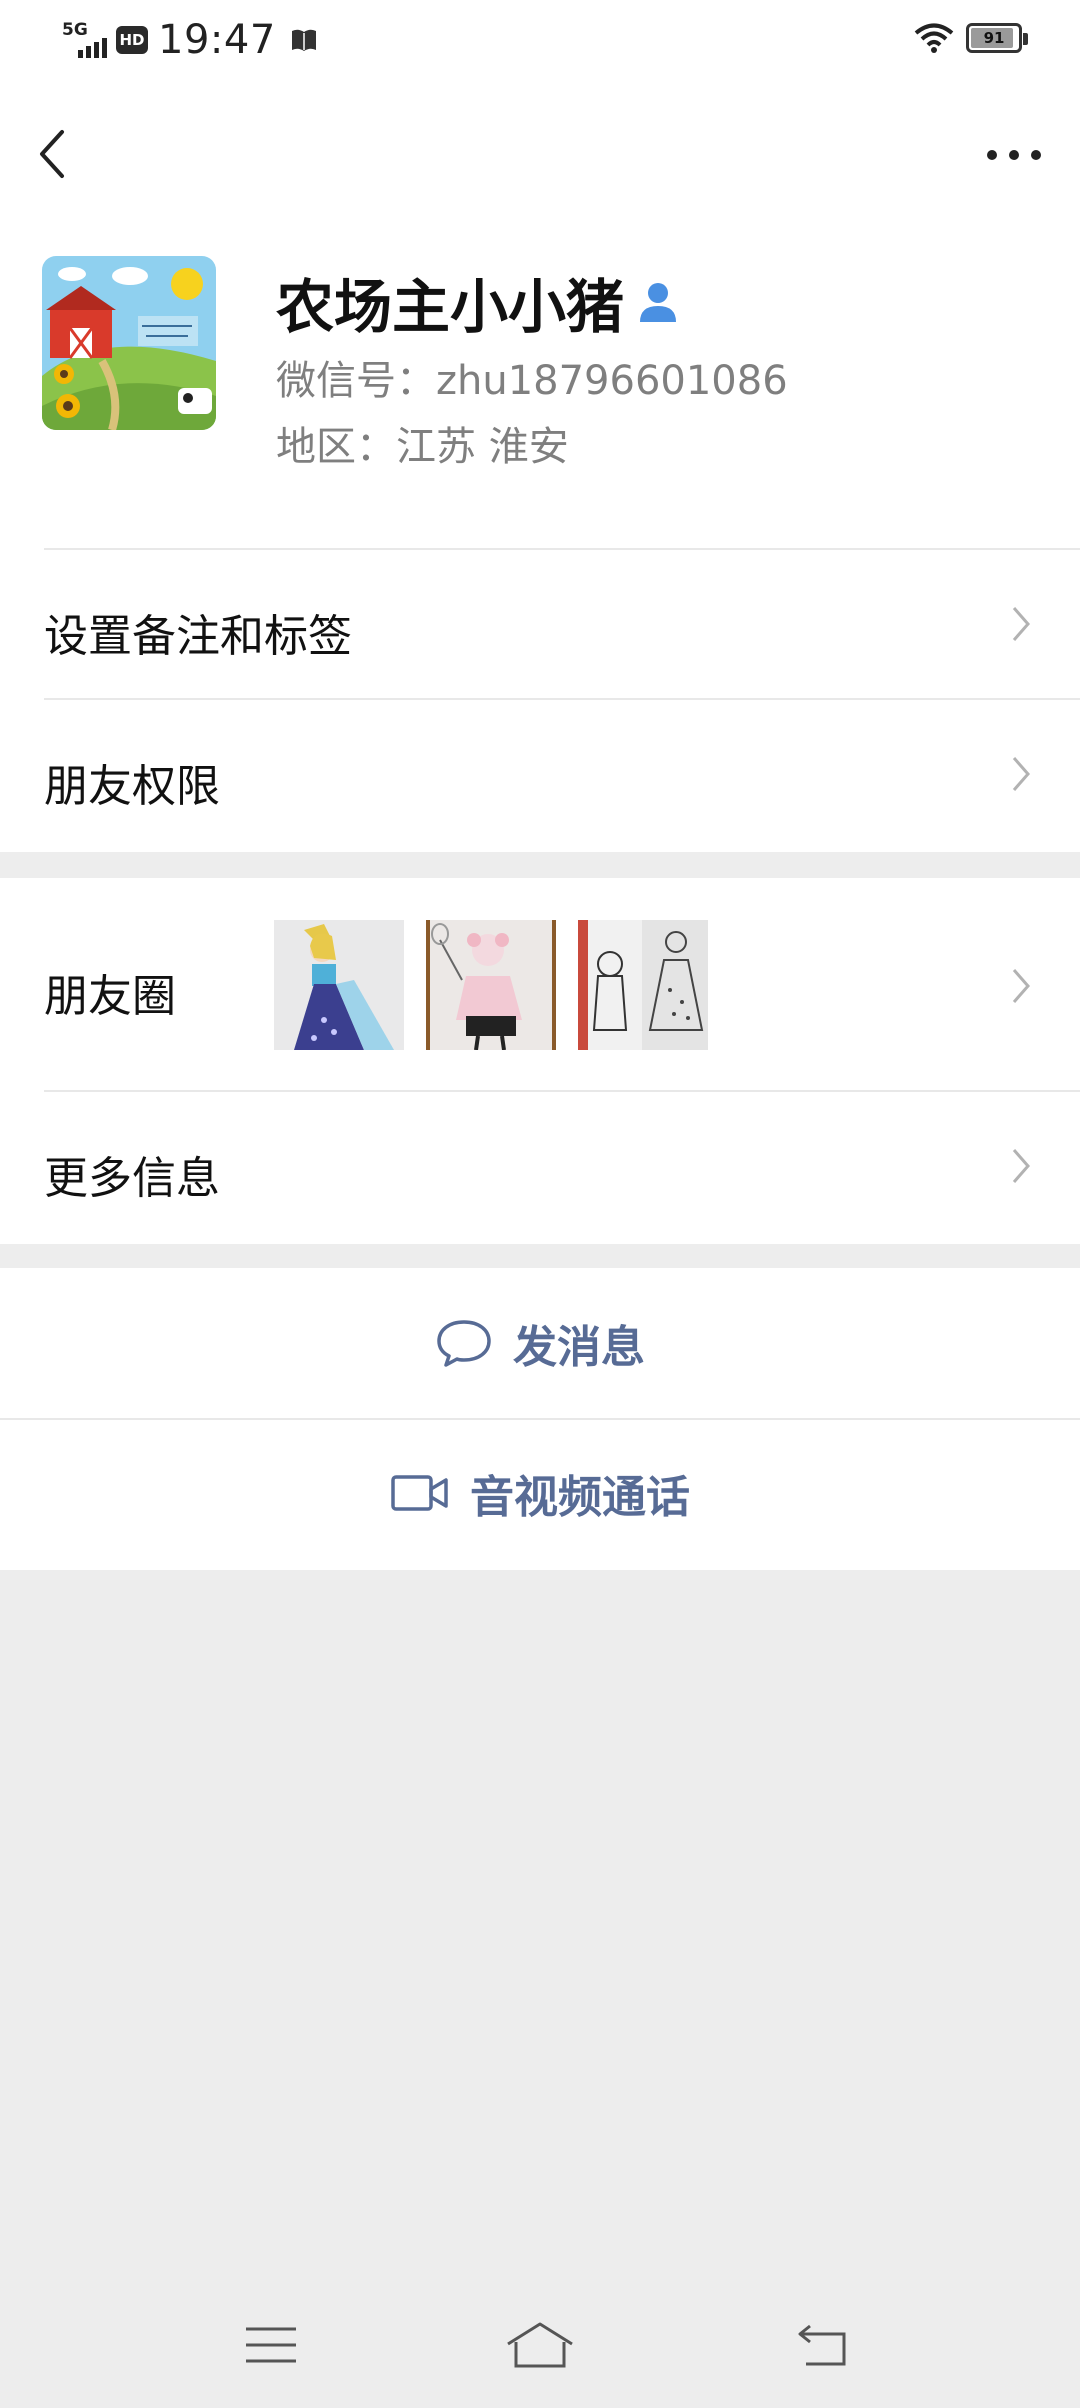 This screenshot has height=2408, width=1080. I want to click on video-call-label: 音视频通话, so click(580, 1497).